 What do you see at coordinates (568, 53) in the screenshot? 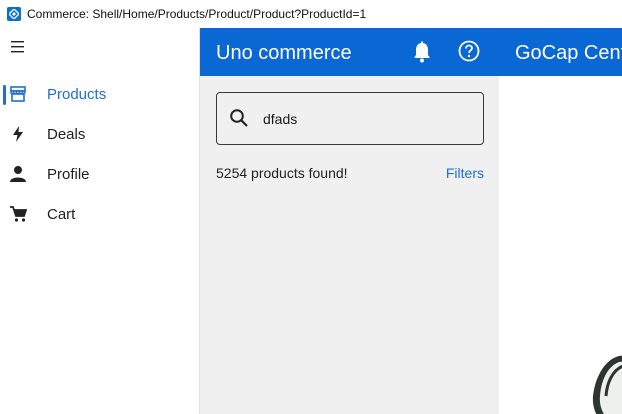
I see `detail-title: GoCap Cent` at bounding box center [568, 53].